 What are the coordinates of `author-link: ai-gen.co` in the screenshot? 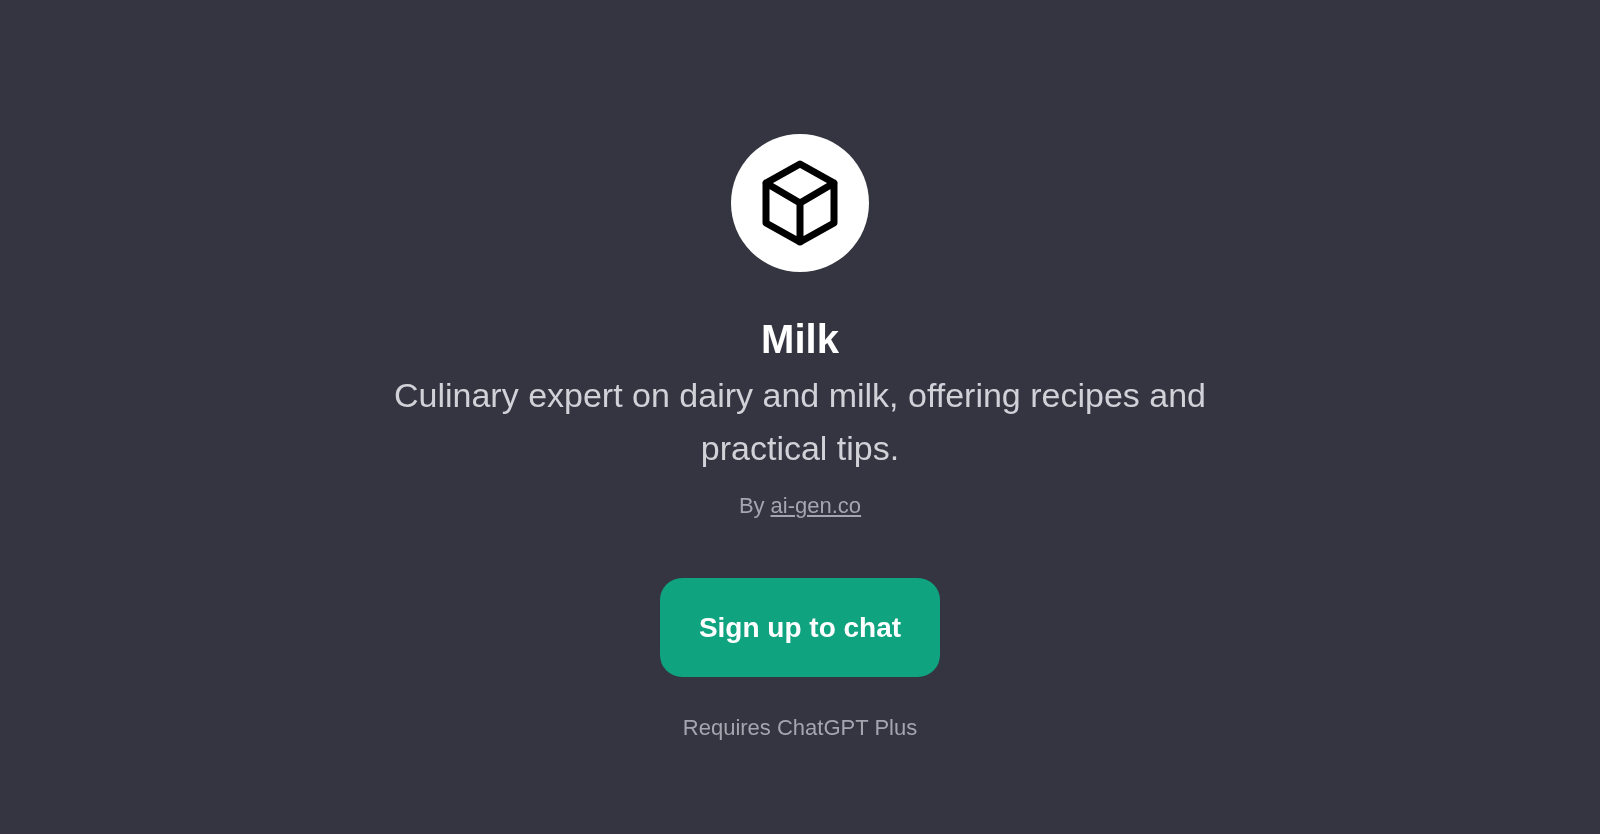 It's located at (816, 505).